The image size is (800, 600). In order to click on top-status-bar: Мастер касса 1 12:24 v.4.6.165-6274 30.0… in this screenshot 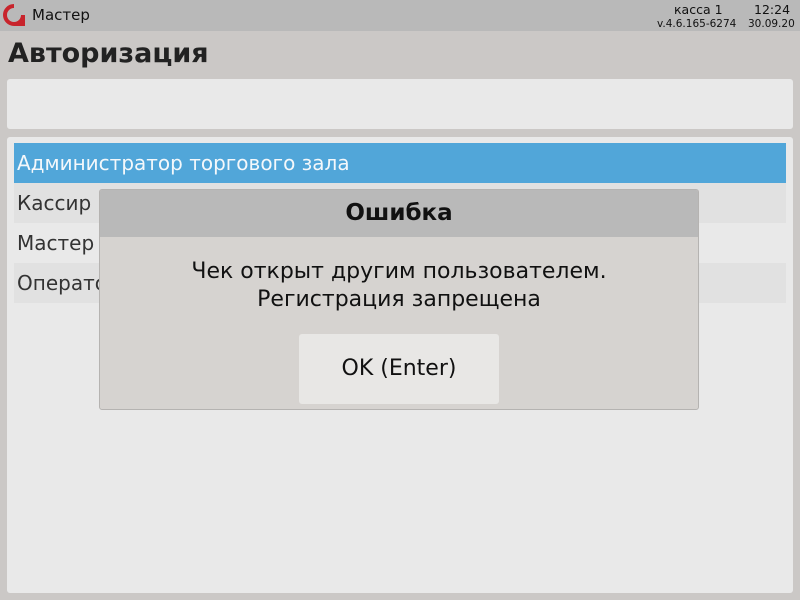, I will do `click(400, 15)`.